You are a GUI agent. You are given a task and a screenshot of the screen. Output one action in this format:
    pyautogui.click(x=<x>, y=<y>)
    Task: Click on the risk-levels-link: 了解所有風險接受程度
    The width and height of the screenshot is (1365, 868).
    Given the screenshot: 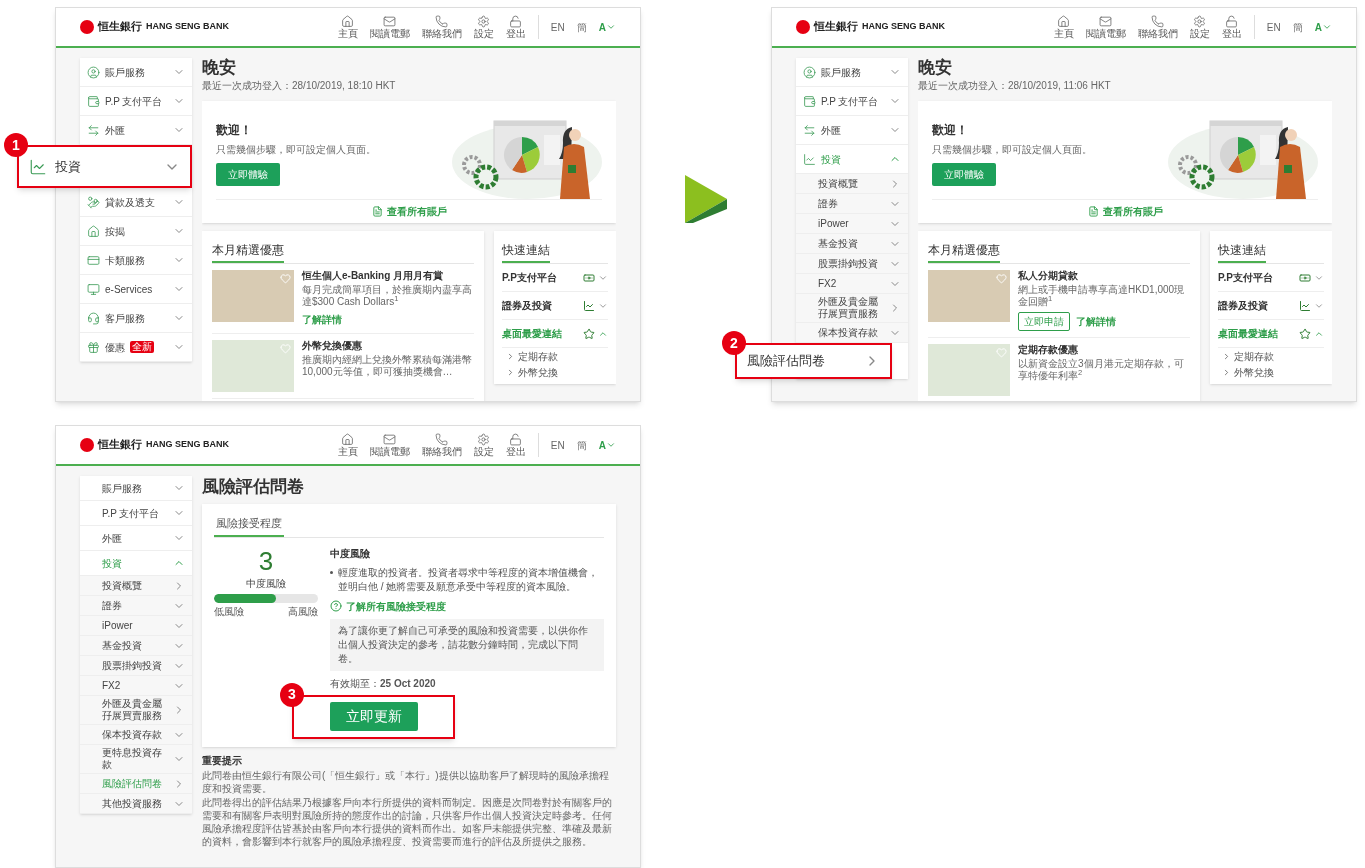 What is the action you would take?
    pyautogui.click(x=467, y=606)
    